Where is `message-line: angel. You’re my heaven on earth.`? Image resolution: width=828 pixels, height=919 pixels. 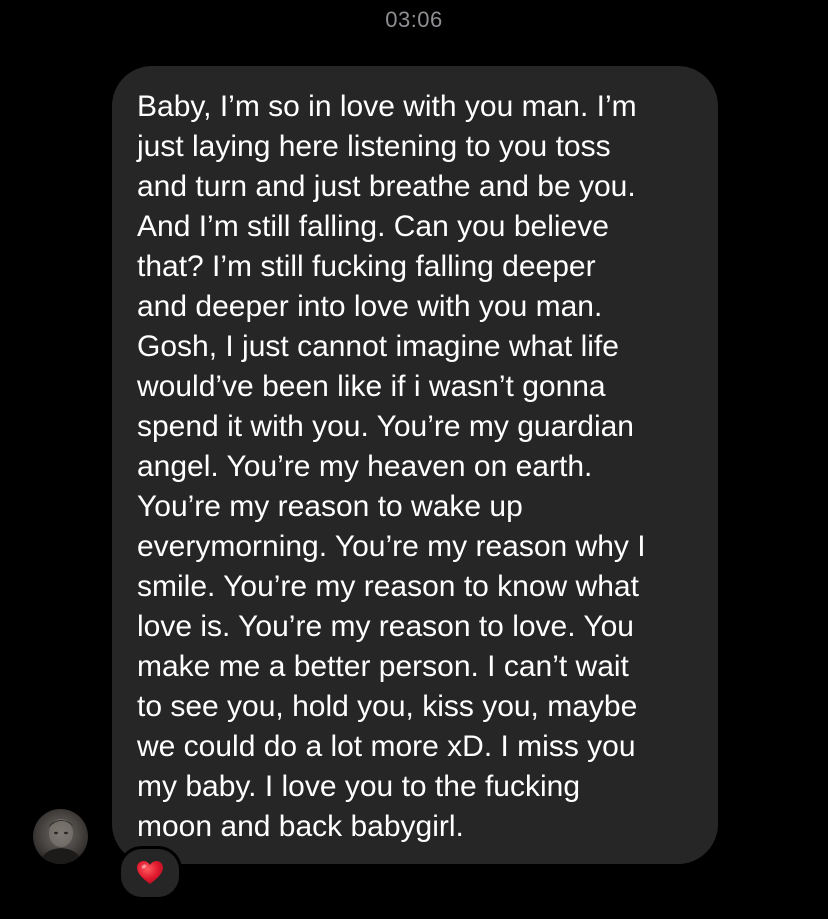
message-line: angel. You’re my heaven on earth. is located at coordinates (365, 466).